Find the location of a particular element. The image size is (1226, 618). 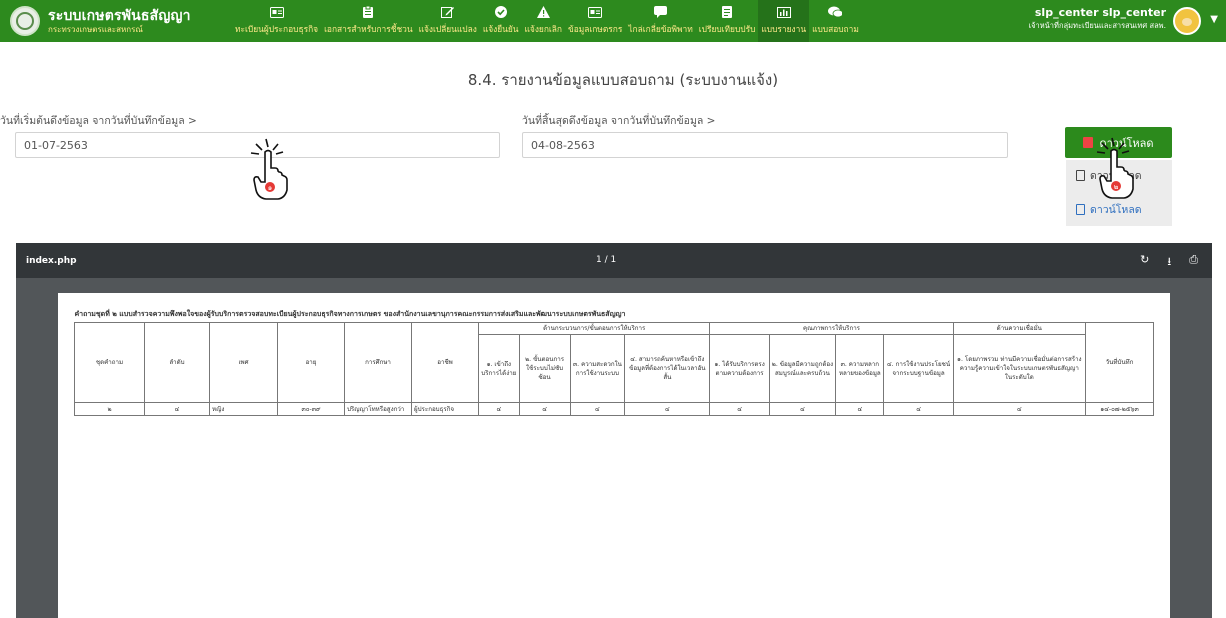

chevron-down-icon: ▼ is located at coordinates (1214, 19).